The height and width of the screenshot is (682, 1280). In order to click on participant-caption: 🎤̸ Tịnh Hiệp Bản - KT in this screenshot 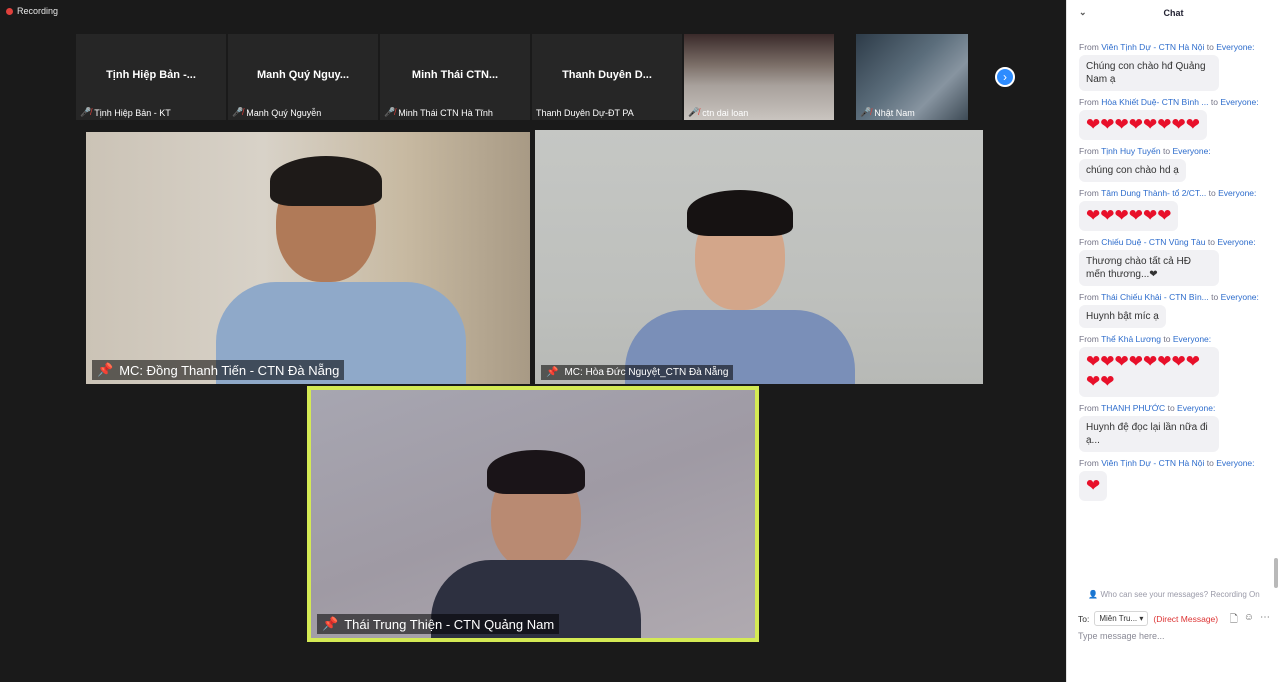, I will do `click(125, 112)`.